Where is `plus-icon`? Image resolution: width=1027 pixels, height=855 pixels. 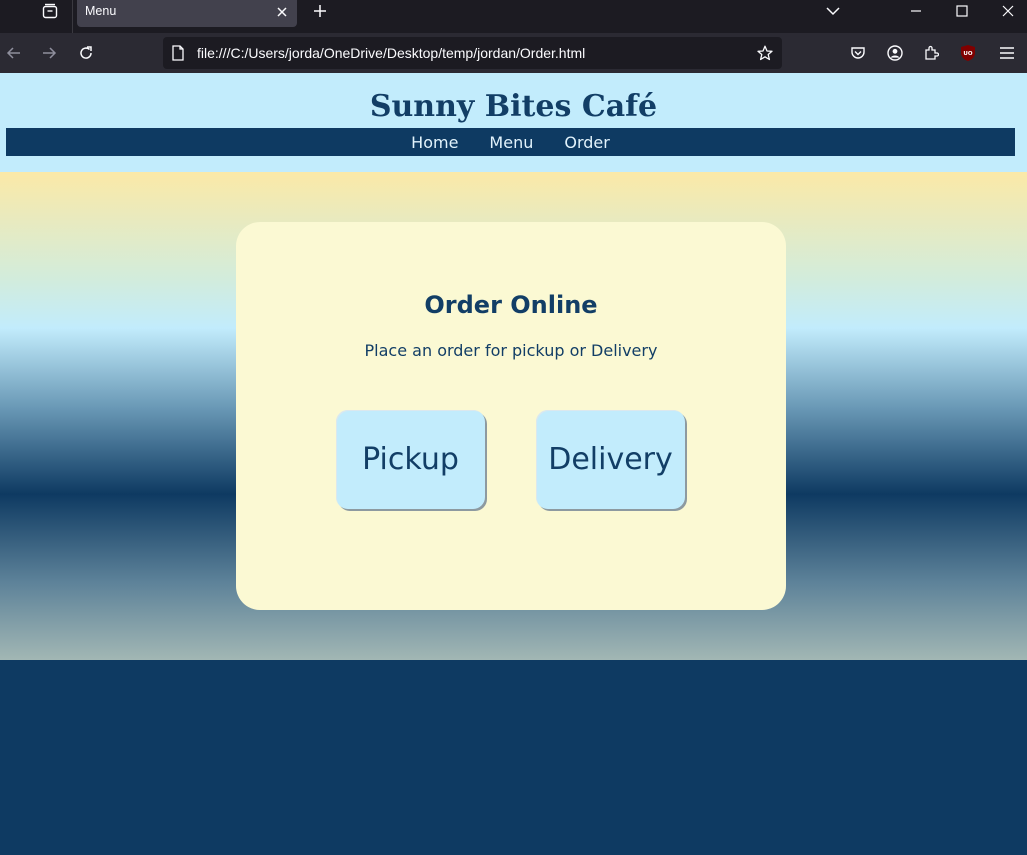
plus-icon is located at coordinates (320, 11).